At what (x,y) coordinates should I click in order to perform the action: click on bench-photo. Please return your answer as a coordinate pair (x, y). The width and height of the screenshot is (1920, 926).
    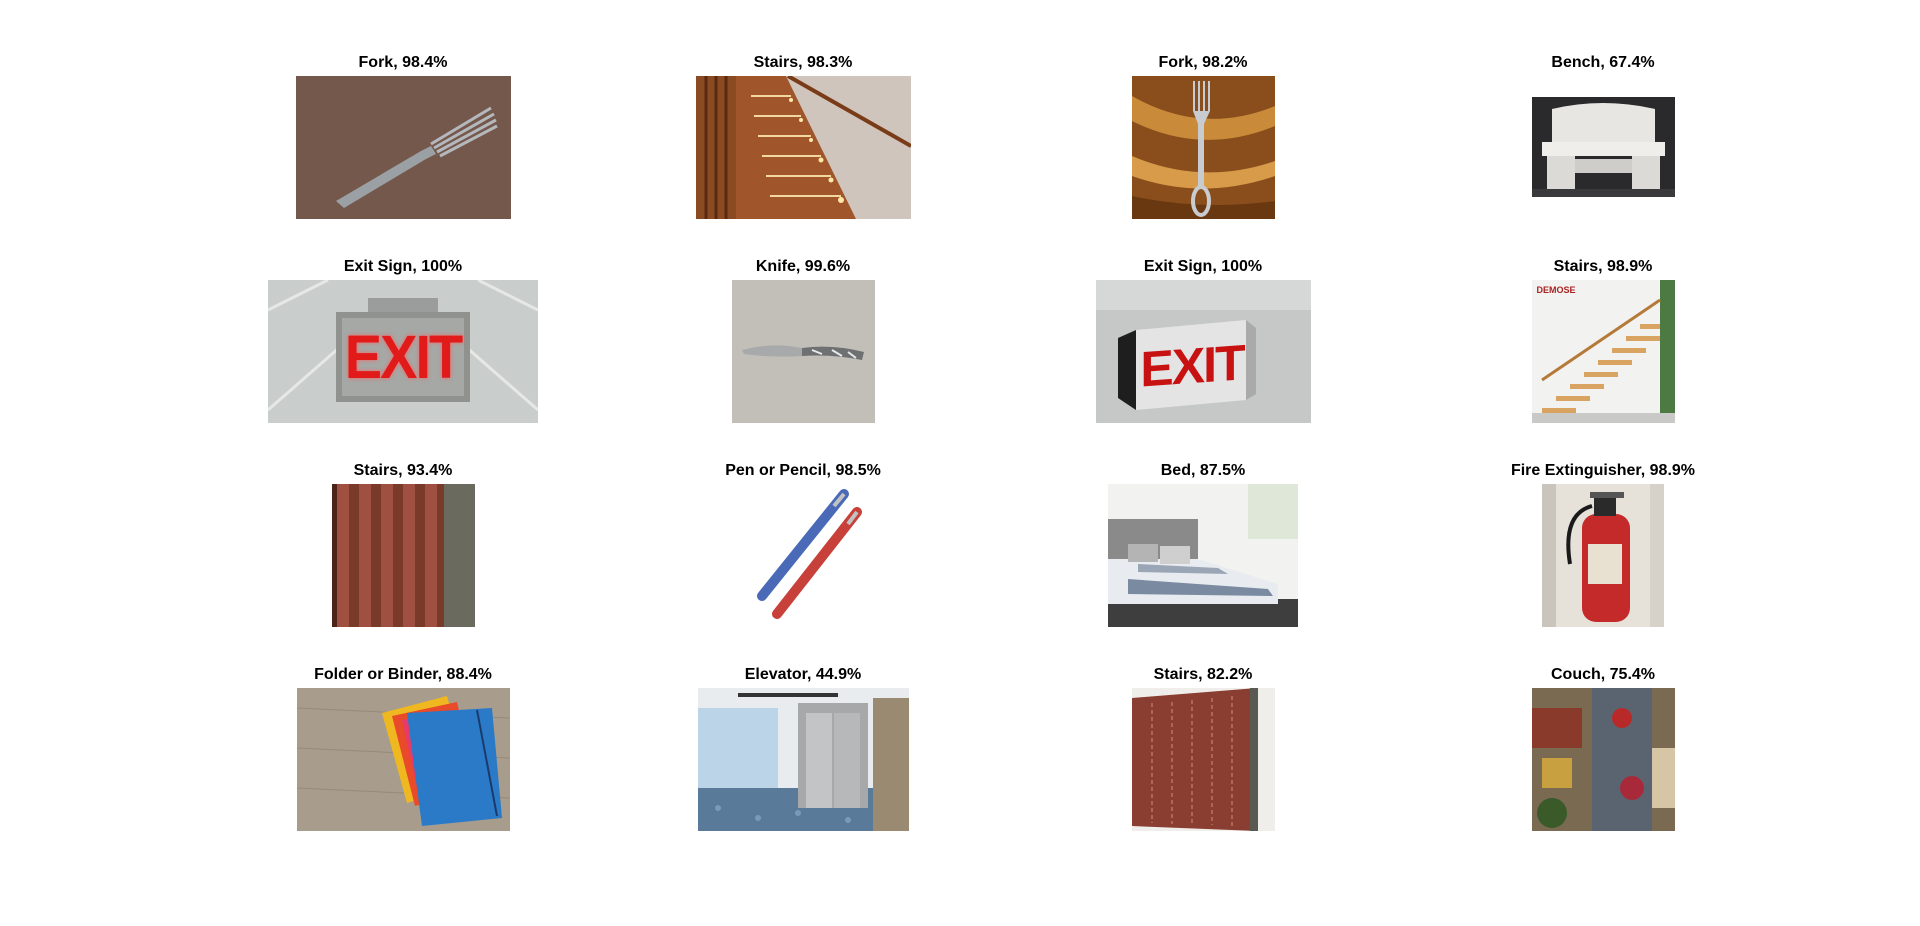
    Looking at the image, I should click on (1603, 147).